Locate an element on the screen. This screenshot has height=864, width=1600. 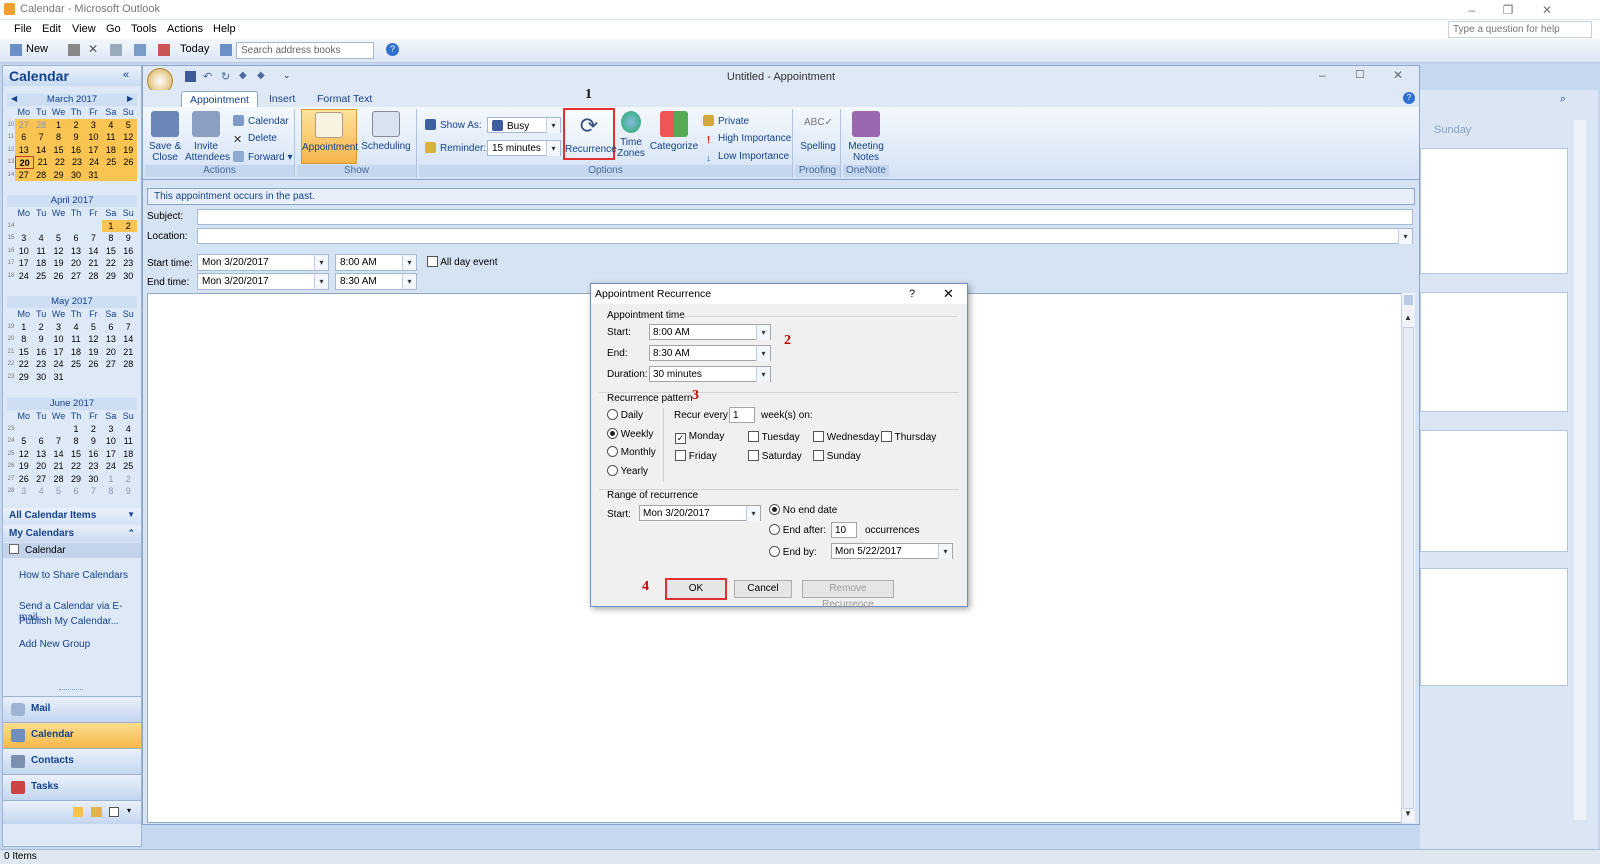
dialog-close-icon: ✕ is located at coordinates (948, 294).